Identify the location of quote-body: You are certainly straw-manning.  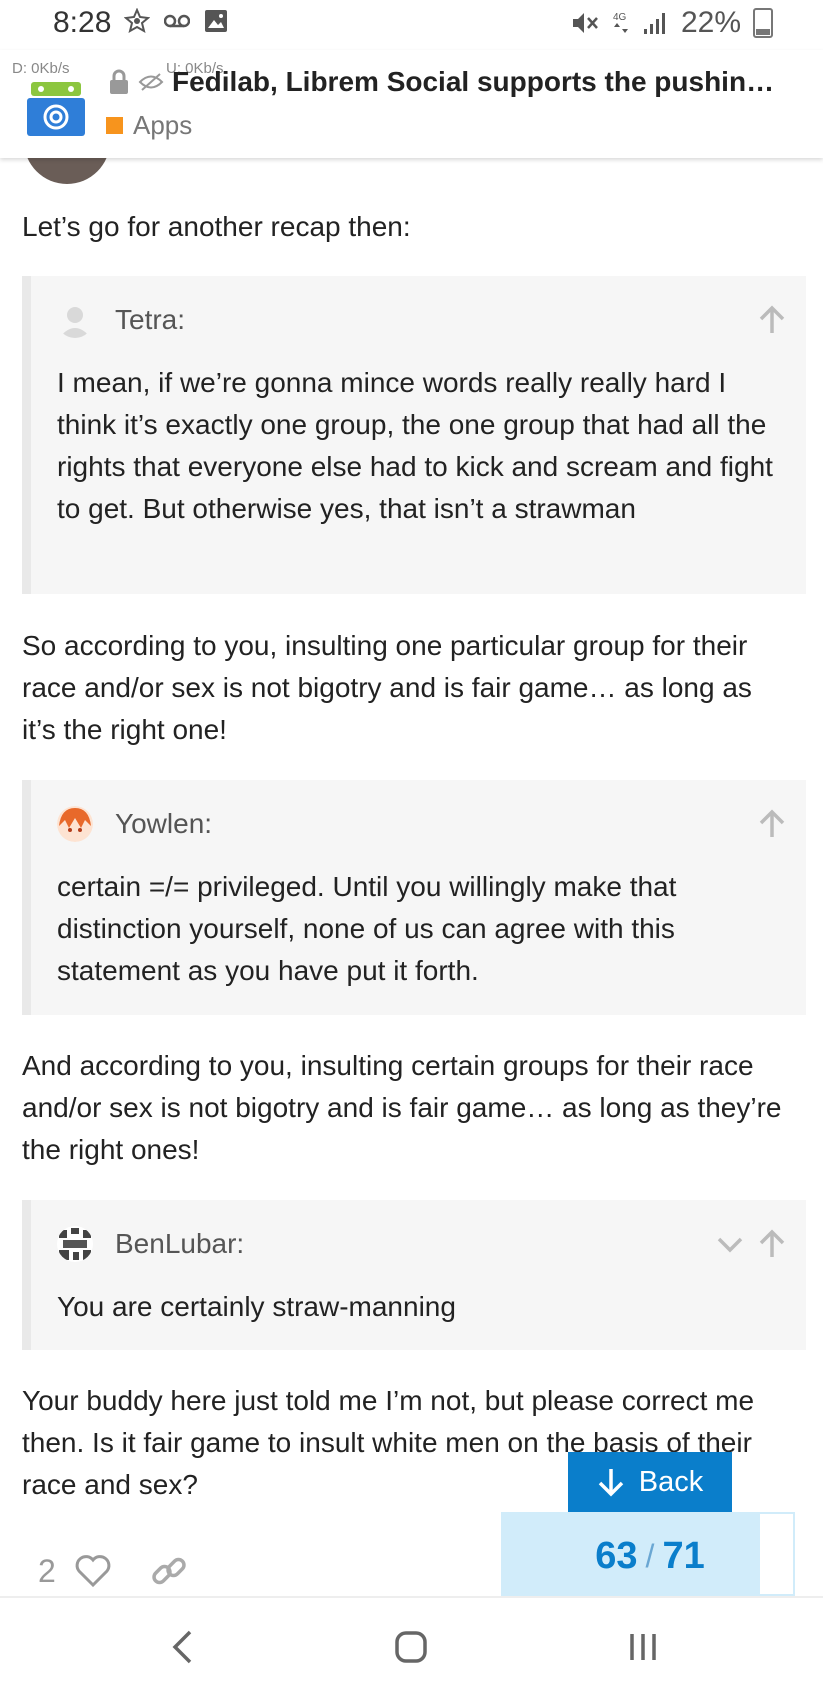
(256, 1306).